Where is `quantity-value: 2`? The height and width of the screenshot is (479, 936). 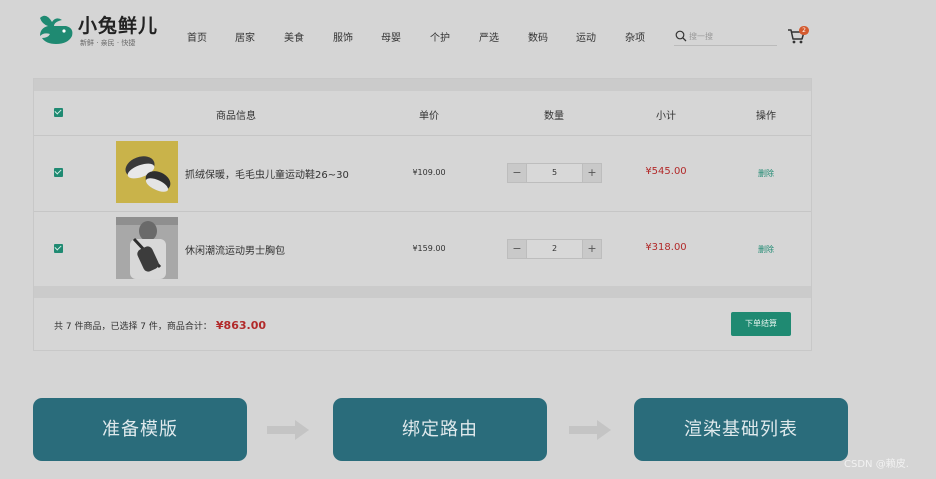 quantity-value: 2 is located at coordinates (554, 249).